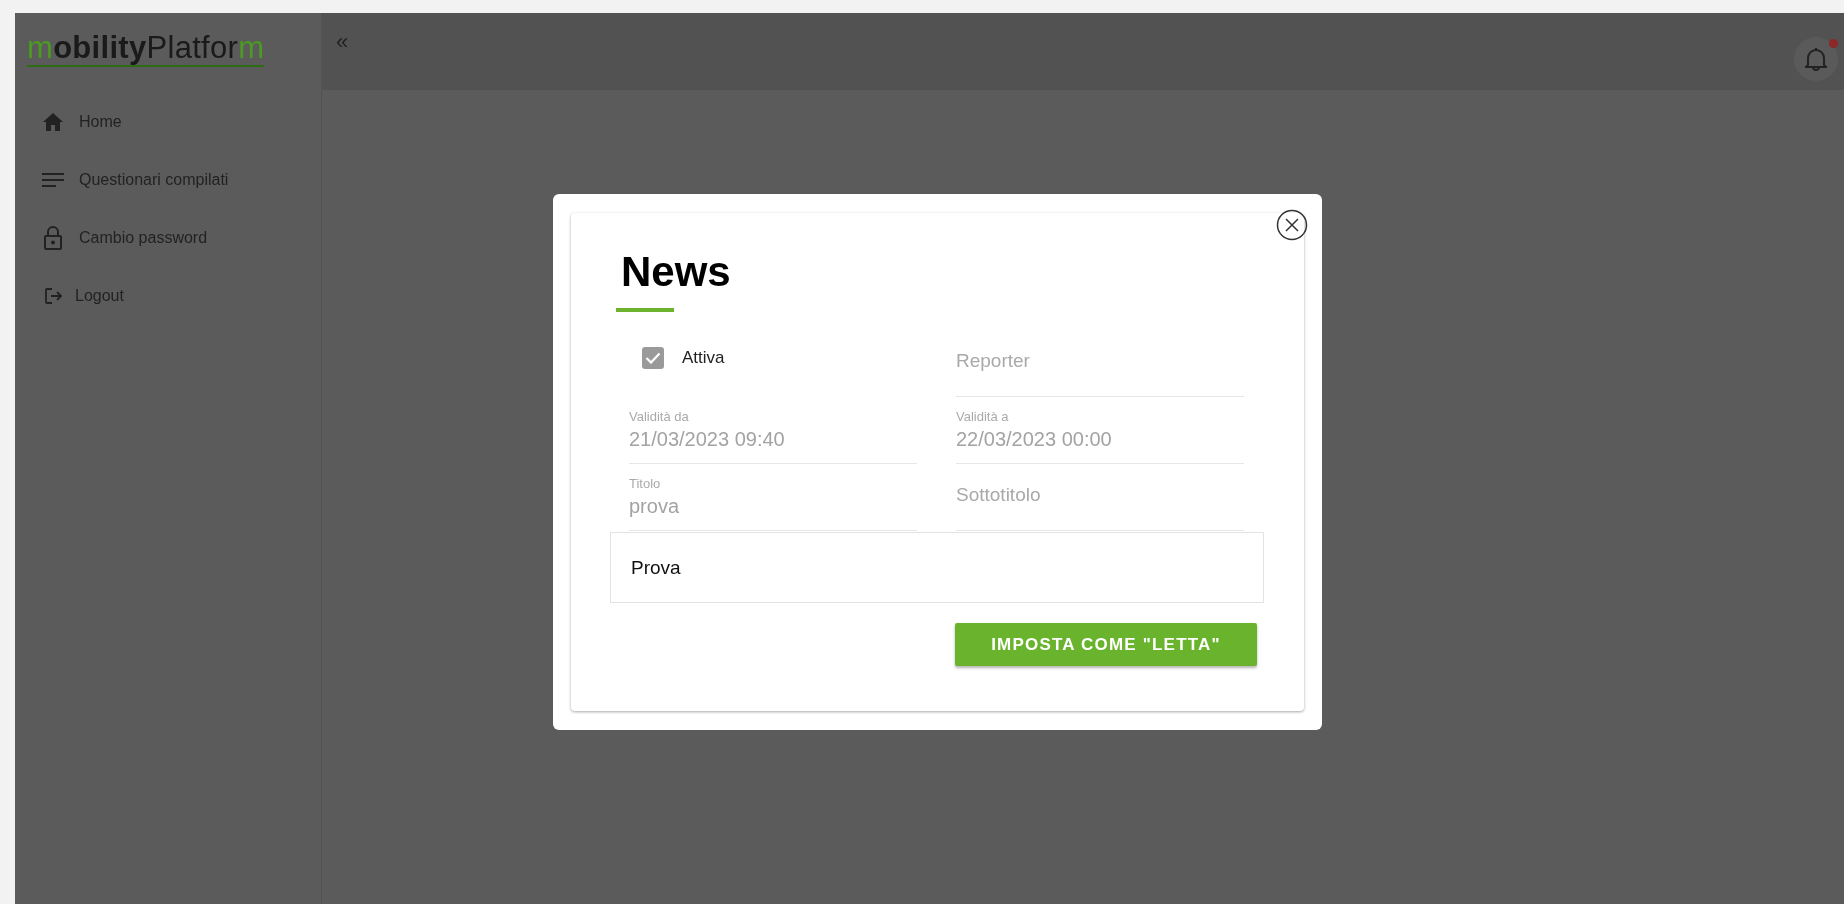 Image resolution: width=1844 pixels, height=904 pixels. I want to click on mark-as-read-button: IMPOSTA COME "LETTA", so click(1106, 644).